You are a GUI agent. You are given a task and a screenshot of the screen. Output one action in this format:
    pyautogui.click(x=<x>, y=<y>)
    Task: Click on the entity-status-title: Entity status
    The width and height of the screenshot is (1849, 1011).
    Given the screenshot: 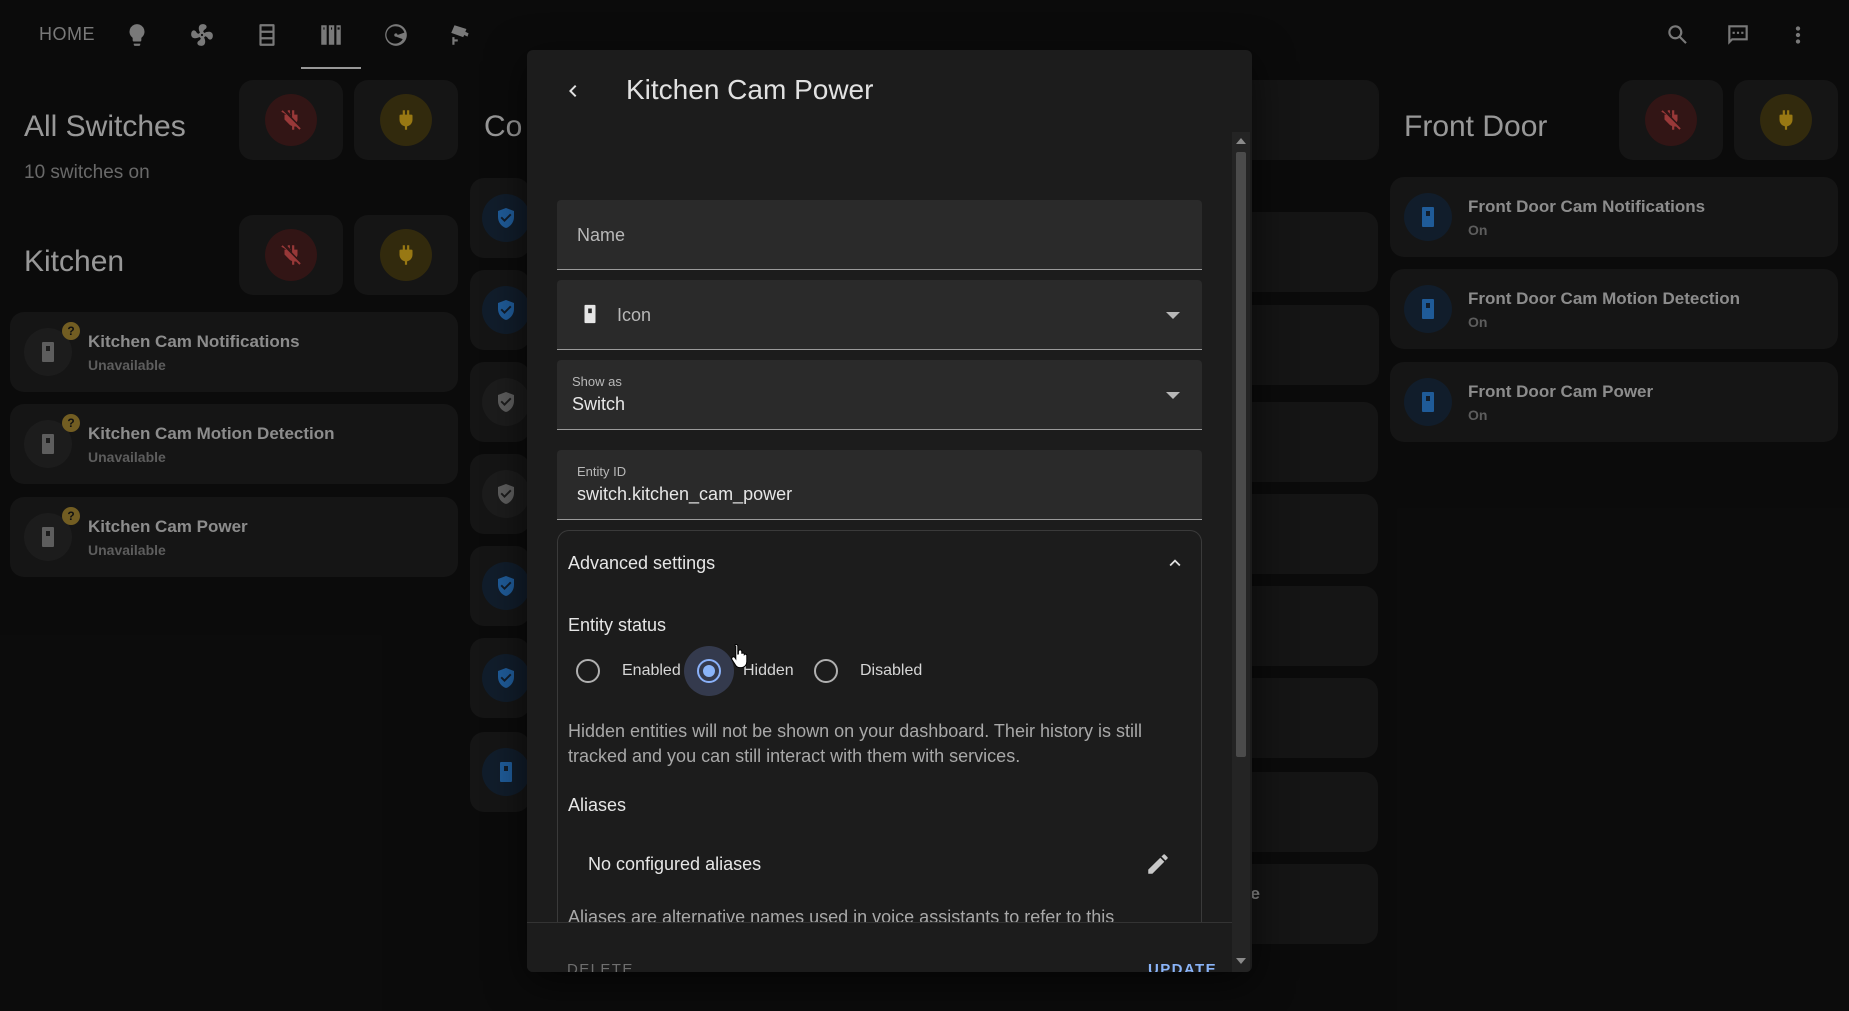 What is the action you would take?
    pyautogui.click(x=617, y=625)
    